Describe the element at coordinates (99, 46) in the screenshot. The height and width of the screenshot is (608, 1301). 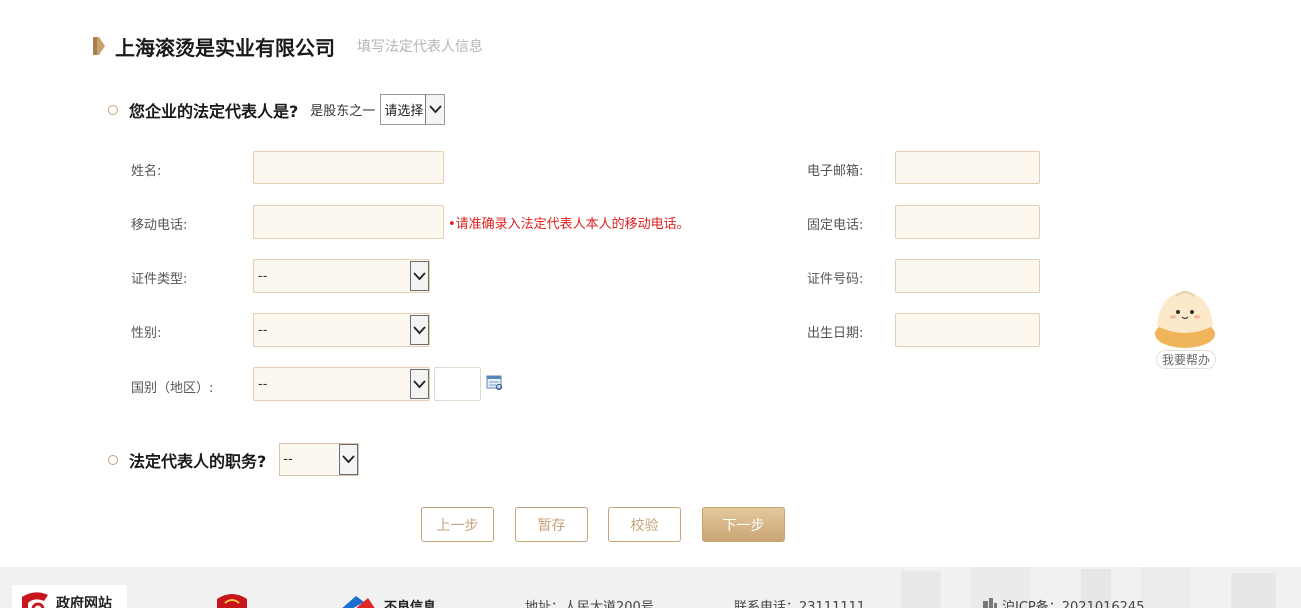
I see `section-marker-icon` at that location.